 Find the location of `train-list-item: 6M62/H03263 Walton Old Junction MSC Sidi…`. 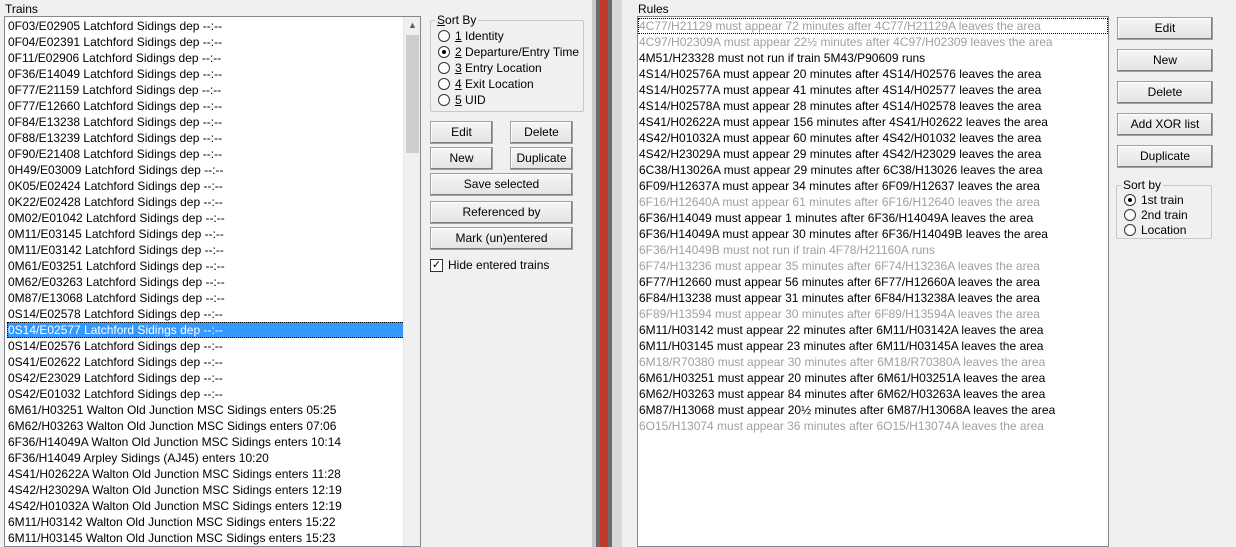

train-list-item: 6M62/H03263 Walton Old Junction MSC Sidi… is located at coordinates (206, 426).